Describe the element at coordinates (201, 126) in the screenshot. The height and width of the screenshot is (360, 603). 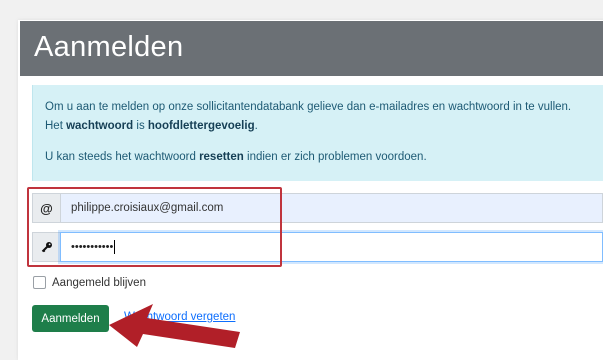
I see `info-line-2-bold-2: hoofdlettergevoelig` at that location.